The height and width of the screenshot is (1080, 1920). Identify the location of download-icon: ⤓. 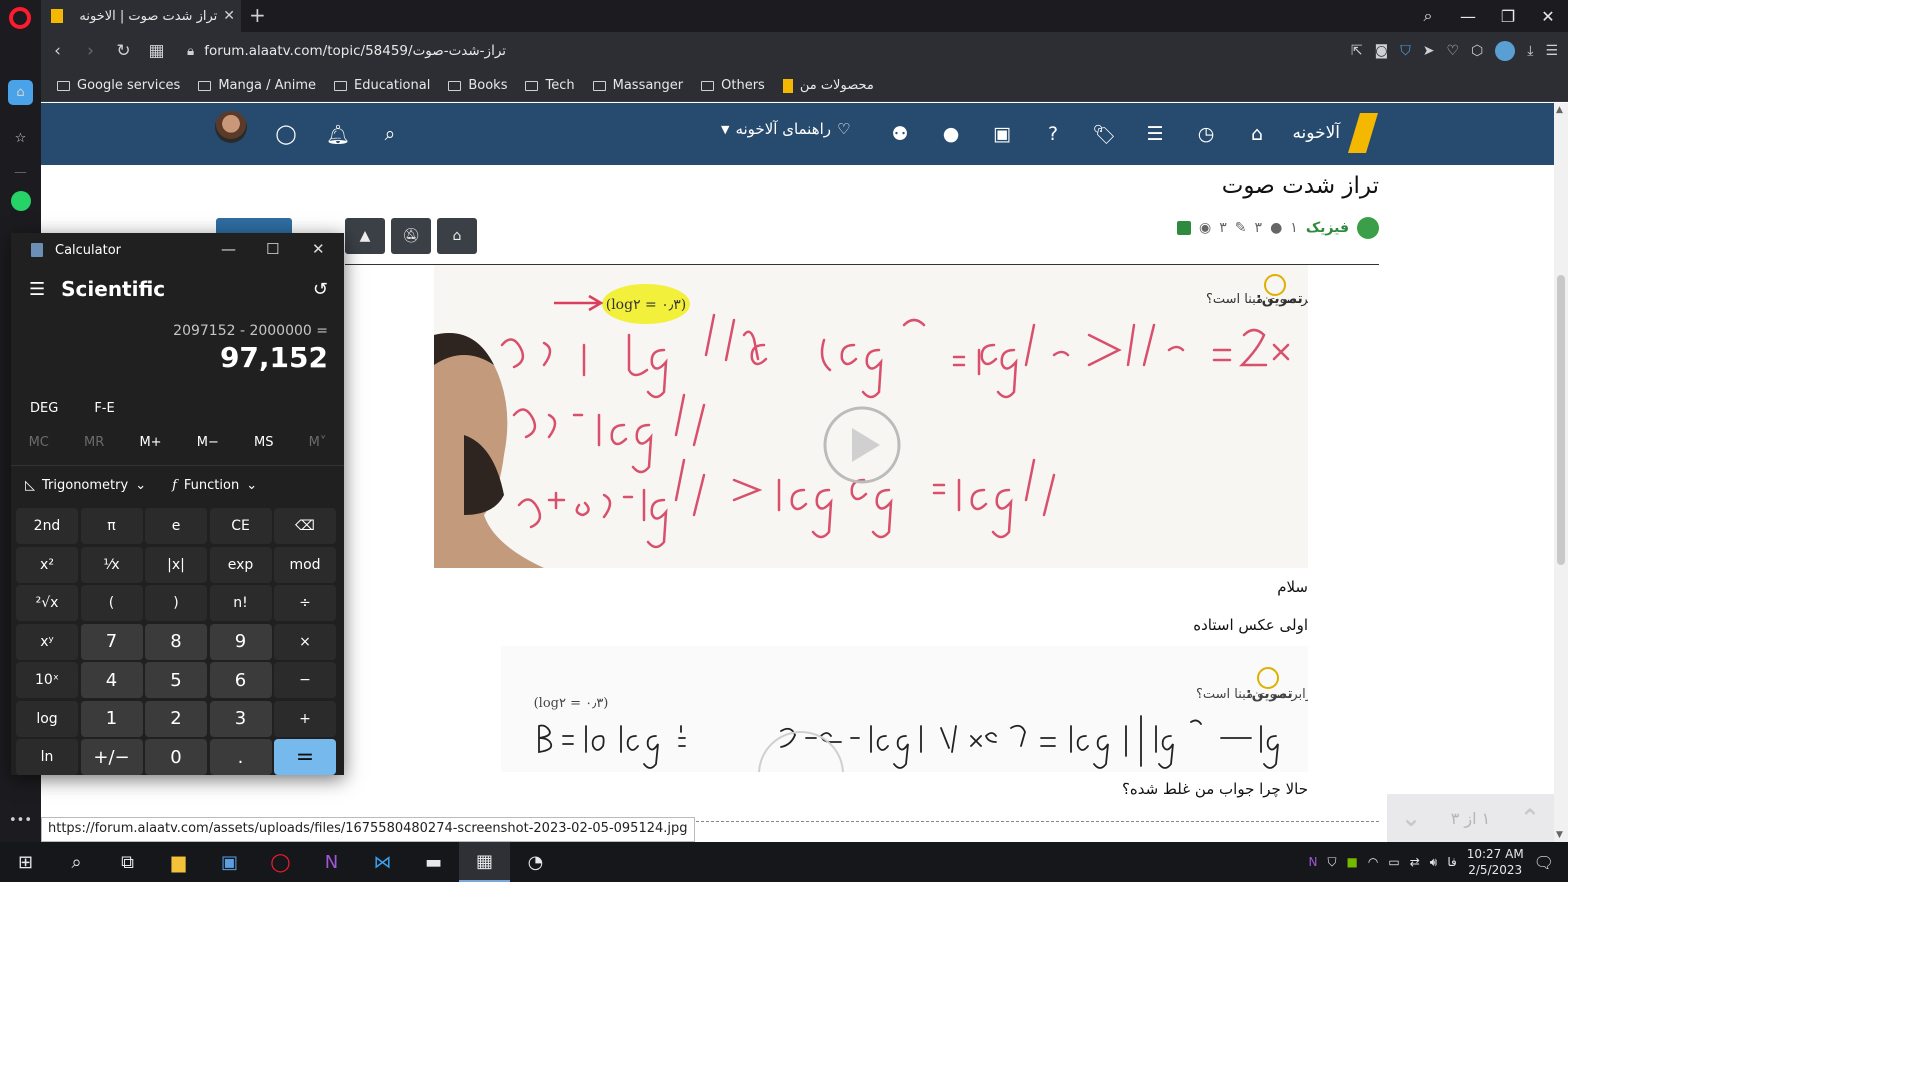
(1530, 51).